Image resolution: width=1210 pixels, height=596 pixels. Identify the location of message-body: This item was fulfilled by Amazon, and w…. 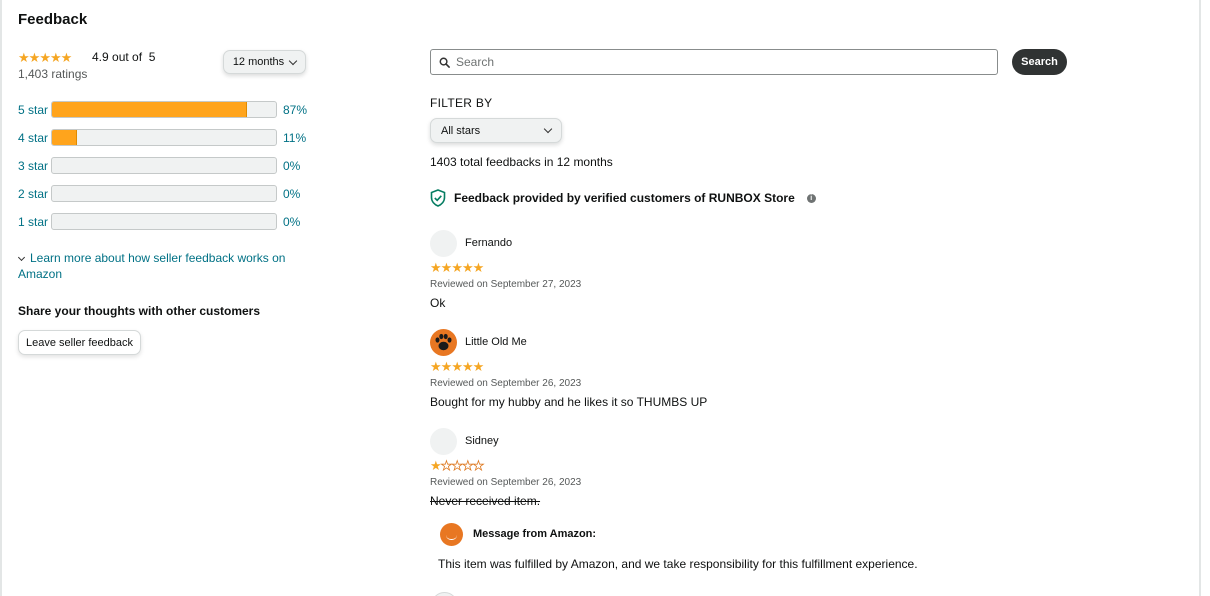
(678, 564).